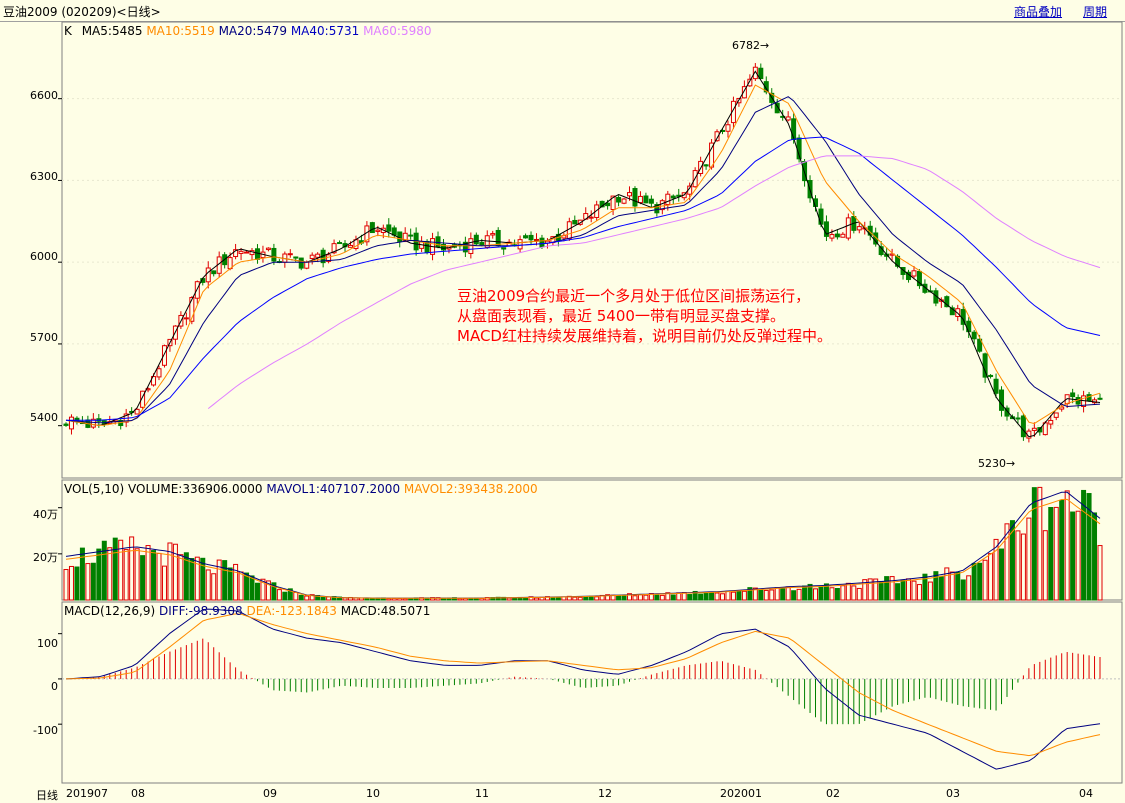 This screenshot has height=803, width=1125. I want to click on xtick-03: 03, so click(953, 793).